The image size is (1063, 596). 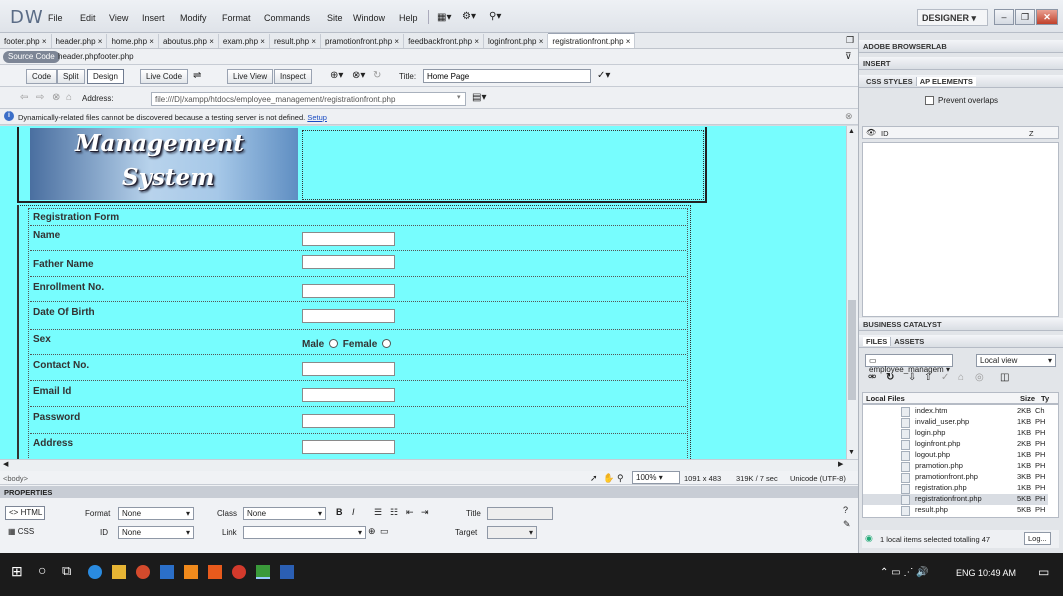 I want to click on scroll-up-icon: ▲, so click(x=851, y=131).